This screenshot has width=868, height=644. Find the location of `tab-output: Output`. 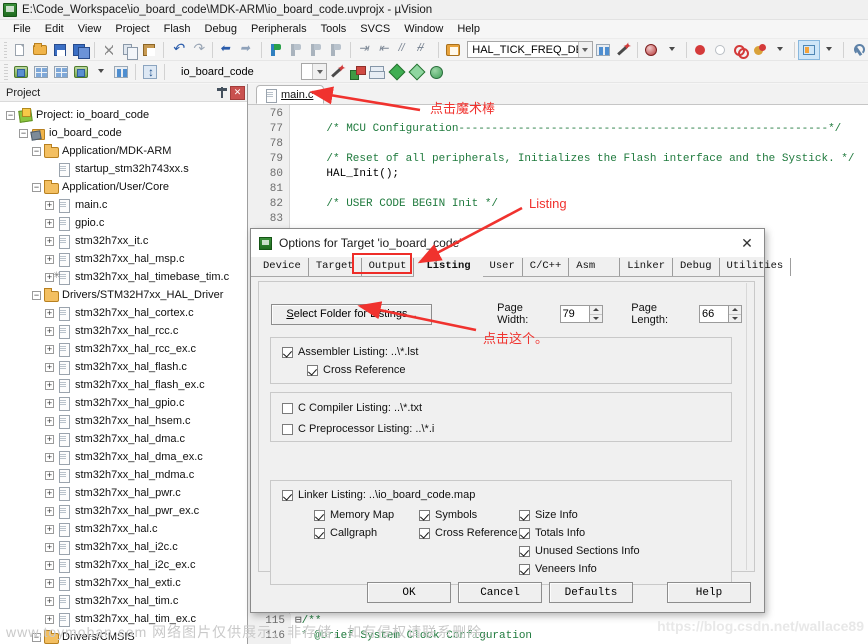

tab-output: Output is located at coordinates (388, 267).